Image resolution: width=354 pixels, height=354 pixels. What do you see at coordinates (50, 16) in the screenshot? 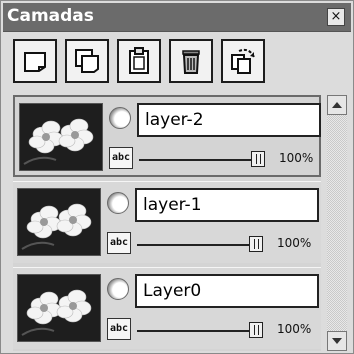
I see `panel-title: Camadas` at bounding box center [50, 16].